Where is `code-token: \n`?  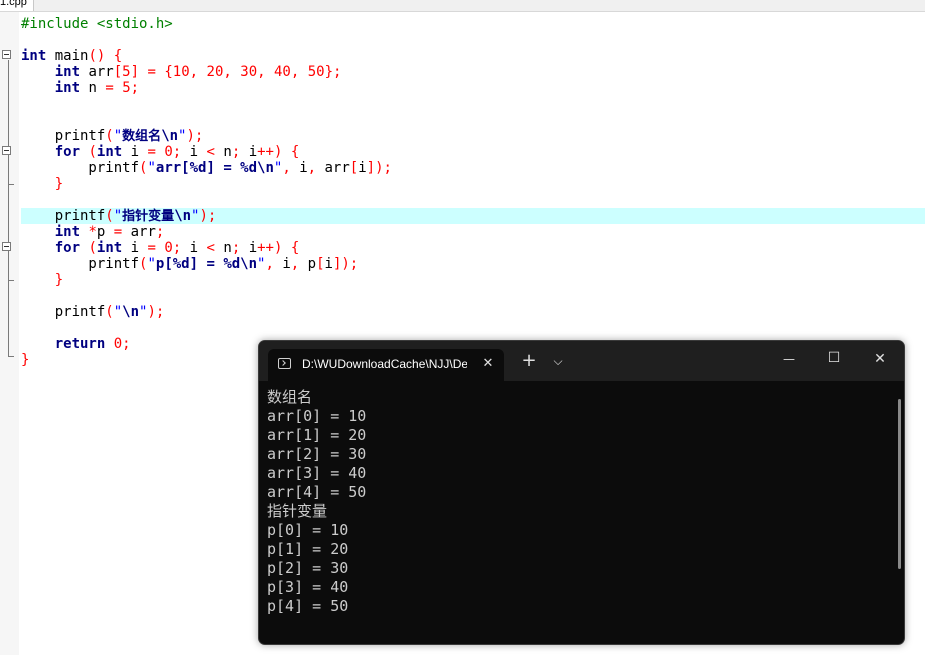 code-token: \n is located at coordinates (183, 216).